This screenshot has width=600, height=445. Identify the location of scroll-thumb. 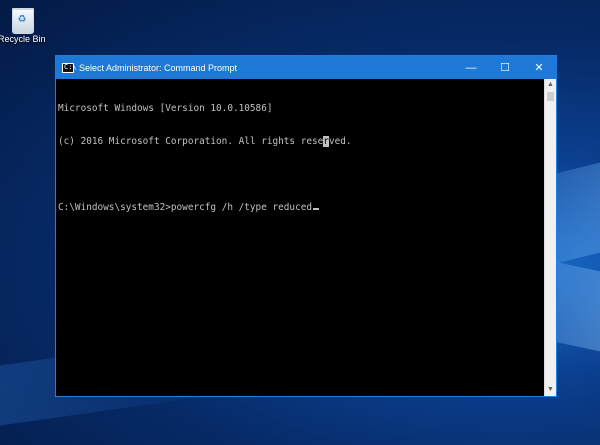
(550, 96).